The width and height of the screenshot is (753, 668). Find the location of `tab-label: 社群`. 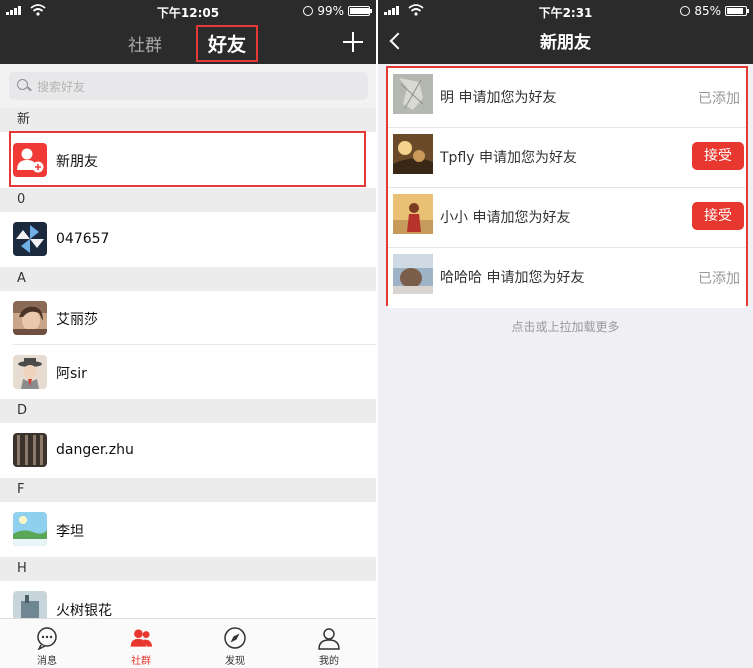

tab-label: 社群 is located at coordinates (141, 661).